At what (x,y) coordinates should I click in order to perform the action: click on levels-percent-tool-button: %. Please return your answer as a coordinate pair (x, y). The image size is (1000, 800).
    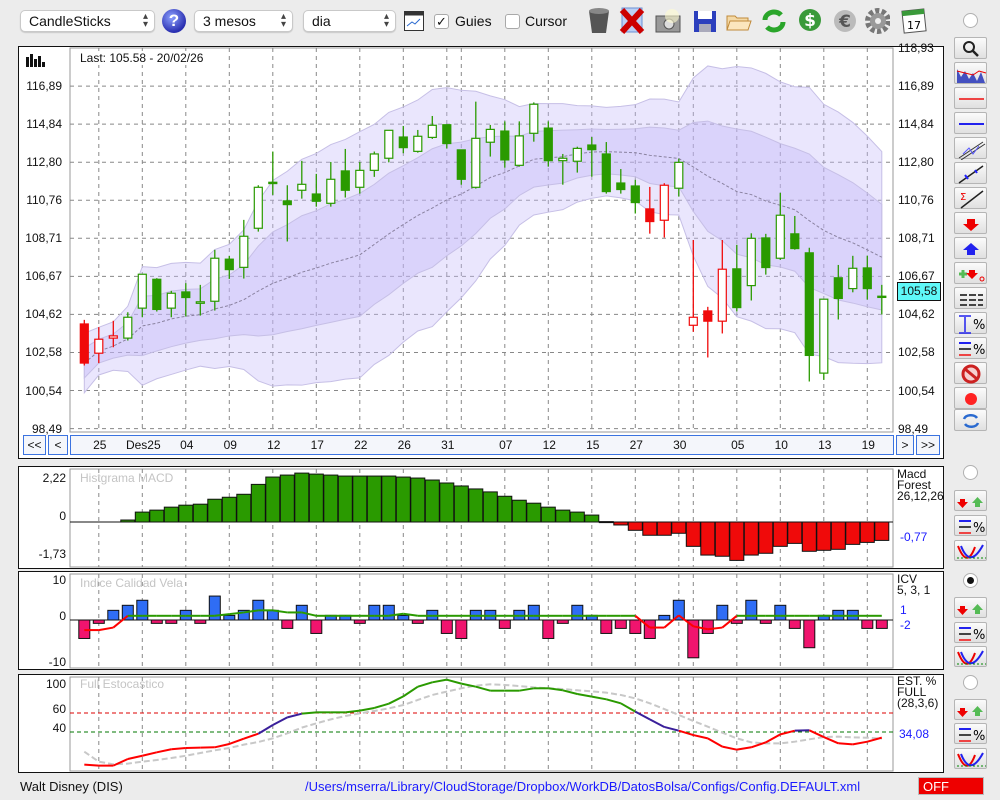
    Looking at the image, I should click on (970, 348).